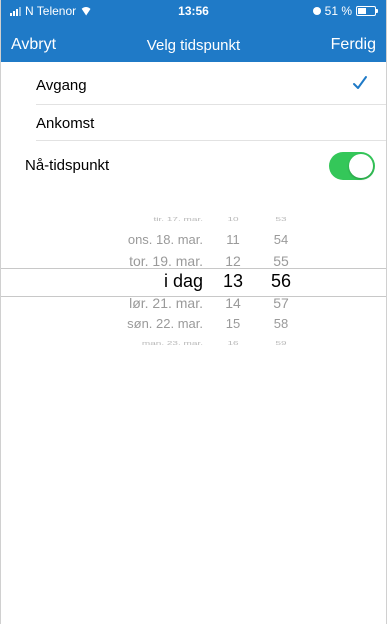 This screenshot has width=387, height=624. What do you see at coordinates (233, 239) in the screenshot?
I see `hour-item: 11` at bounding box center [233, 239].